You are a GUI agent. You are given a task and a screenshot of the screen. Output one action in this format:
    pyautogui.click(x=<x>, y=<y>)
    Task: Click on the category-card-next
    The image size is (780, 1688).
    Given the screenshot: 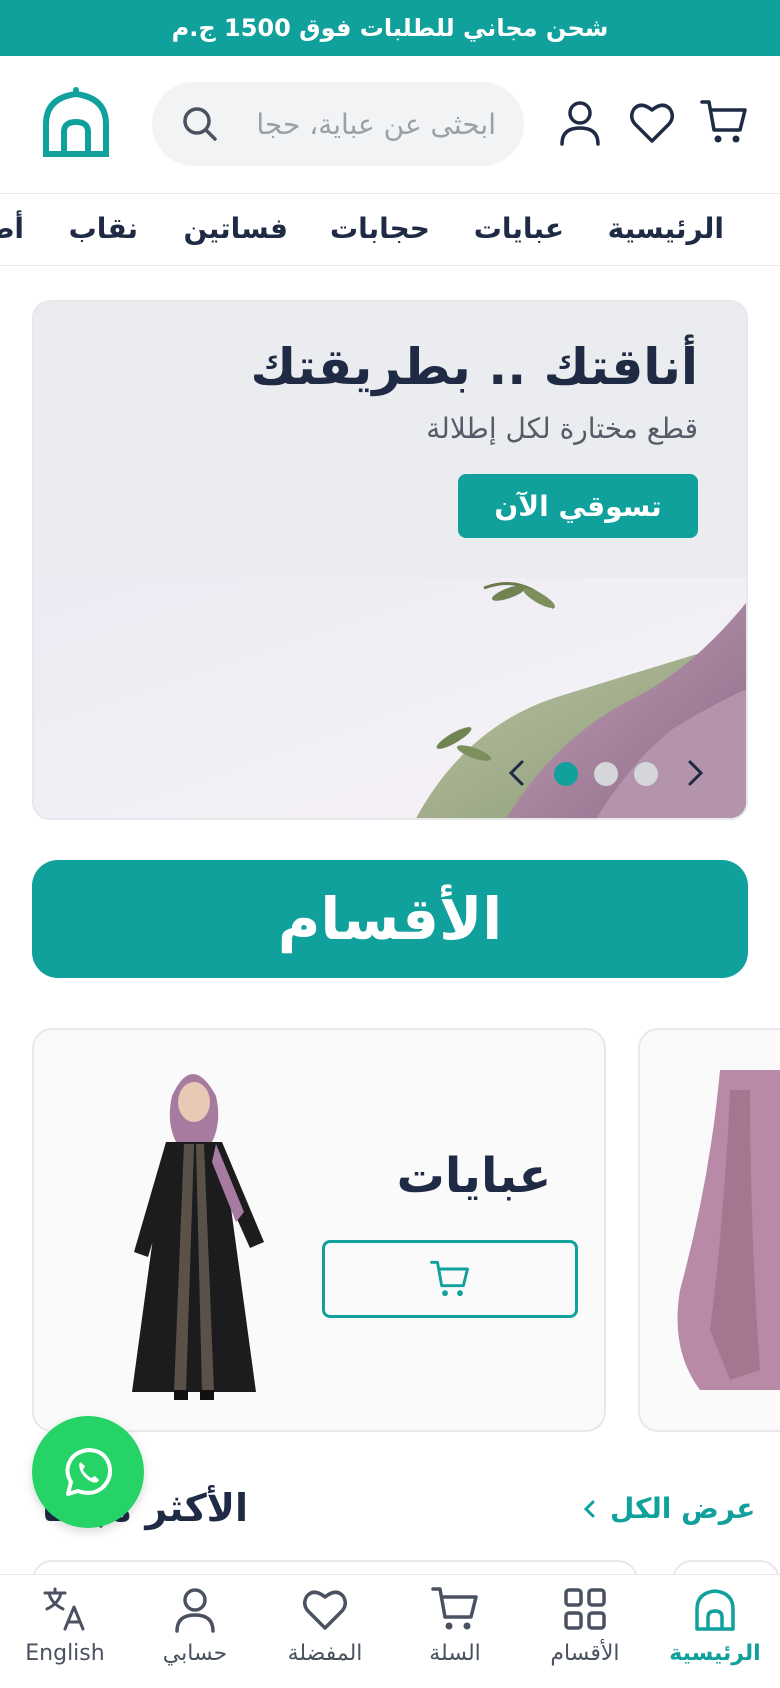 What is the action you would take?
    pyautogui.click(x=709, y=1230)
    